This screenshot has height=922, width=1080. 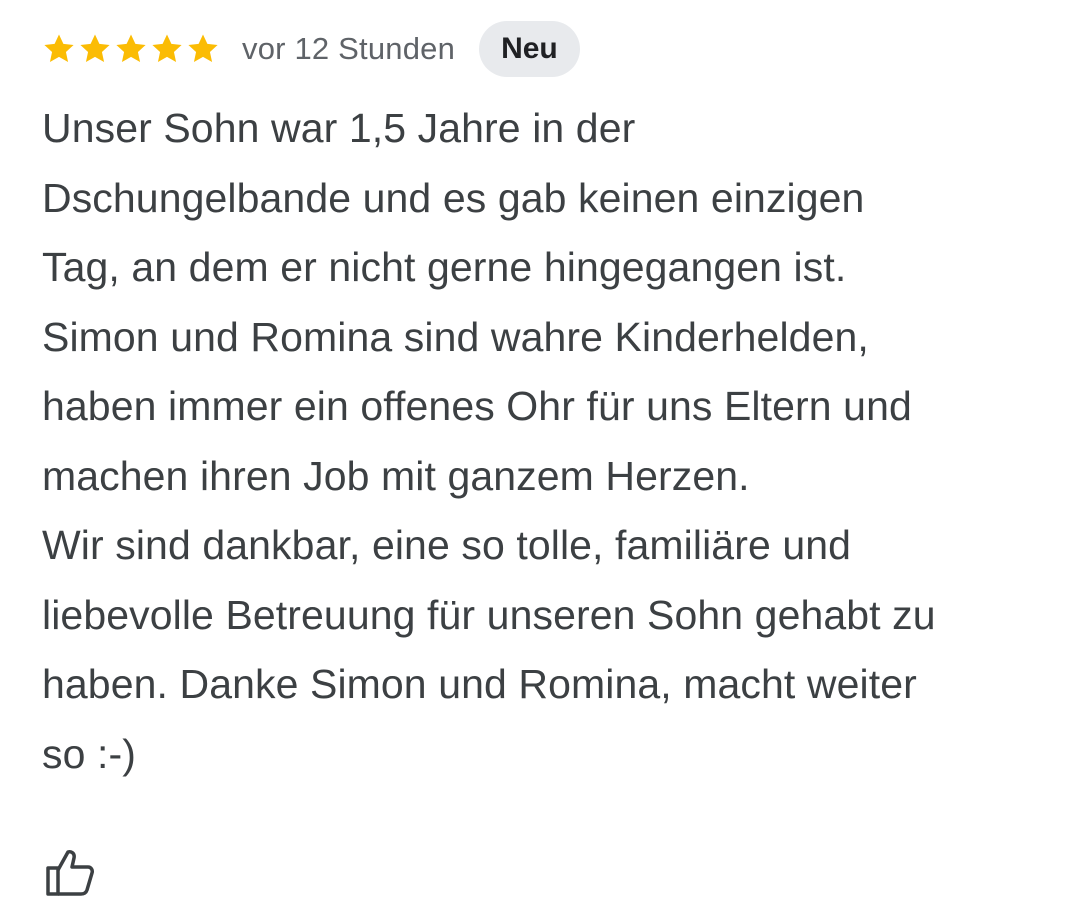 I want to click on new-badge: Neu, so click(x=529, y=49).